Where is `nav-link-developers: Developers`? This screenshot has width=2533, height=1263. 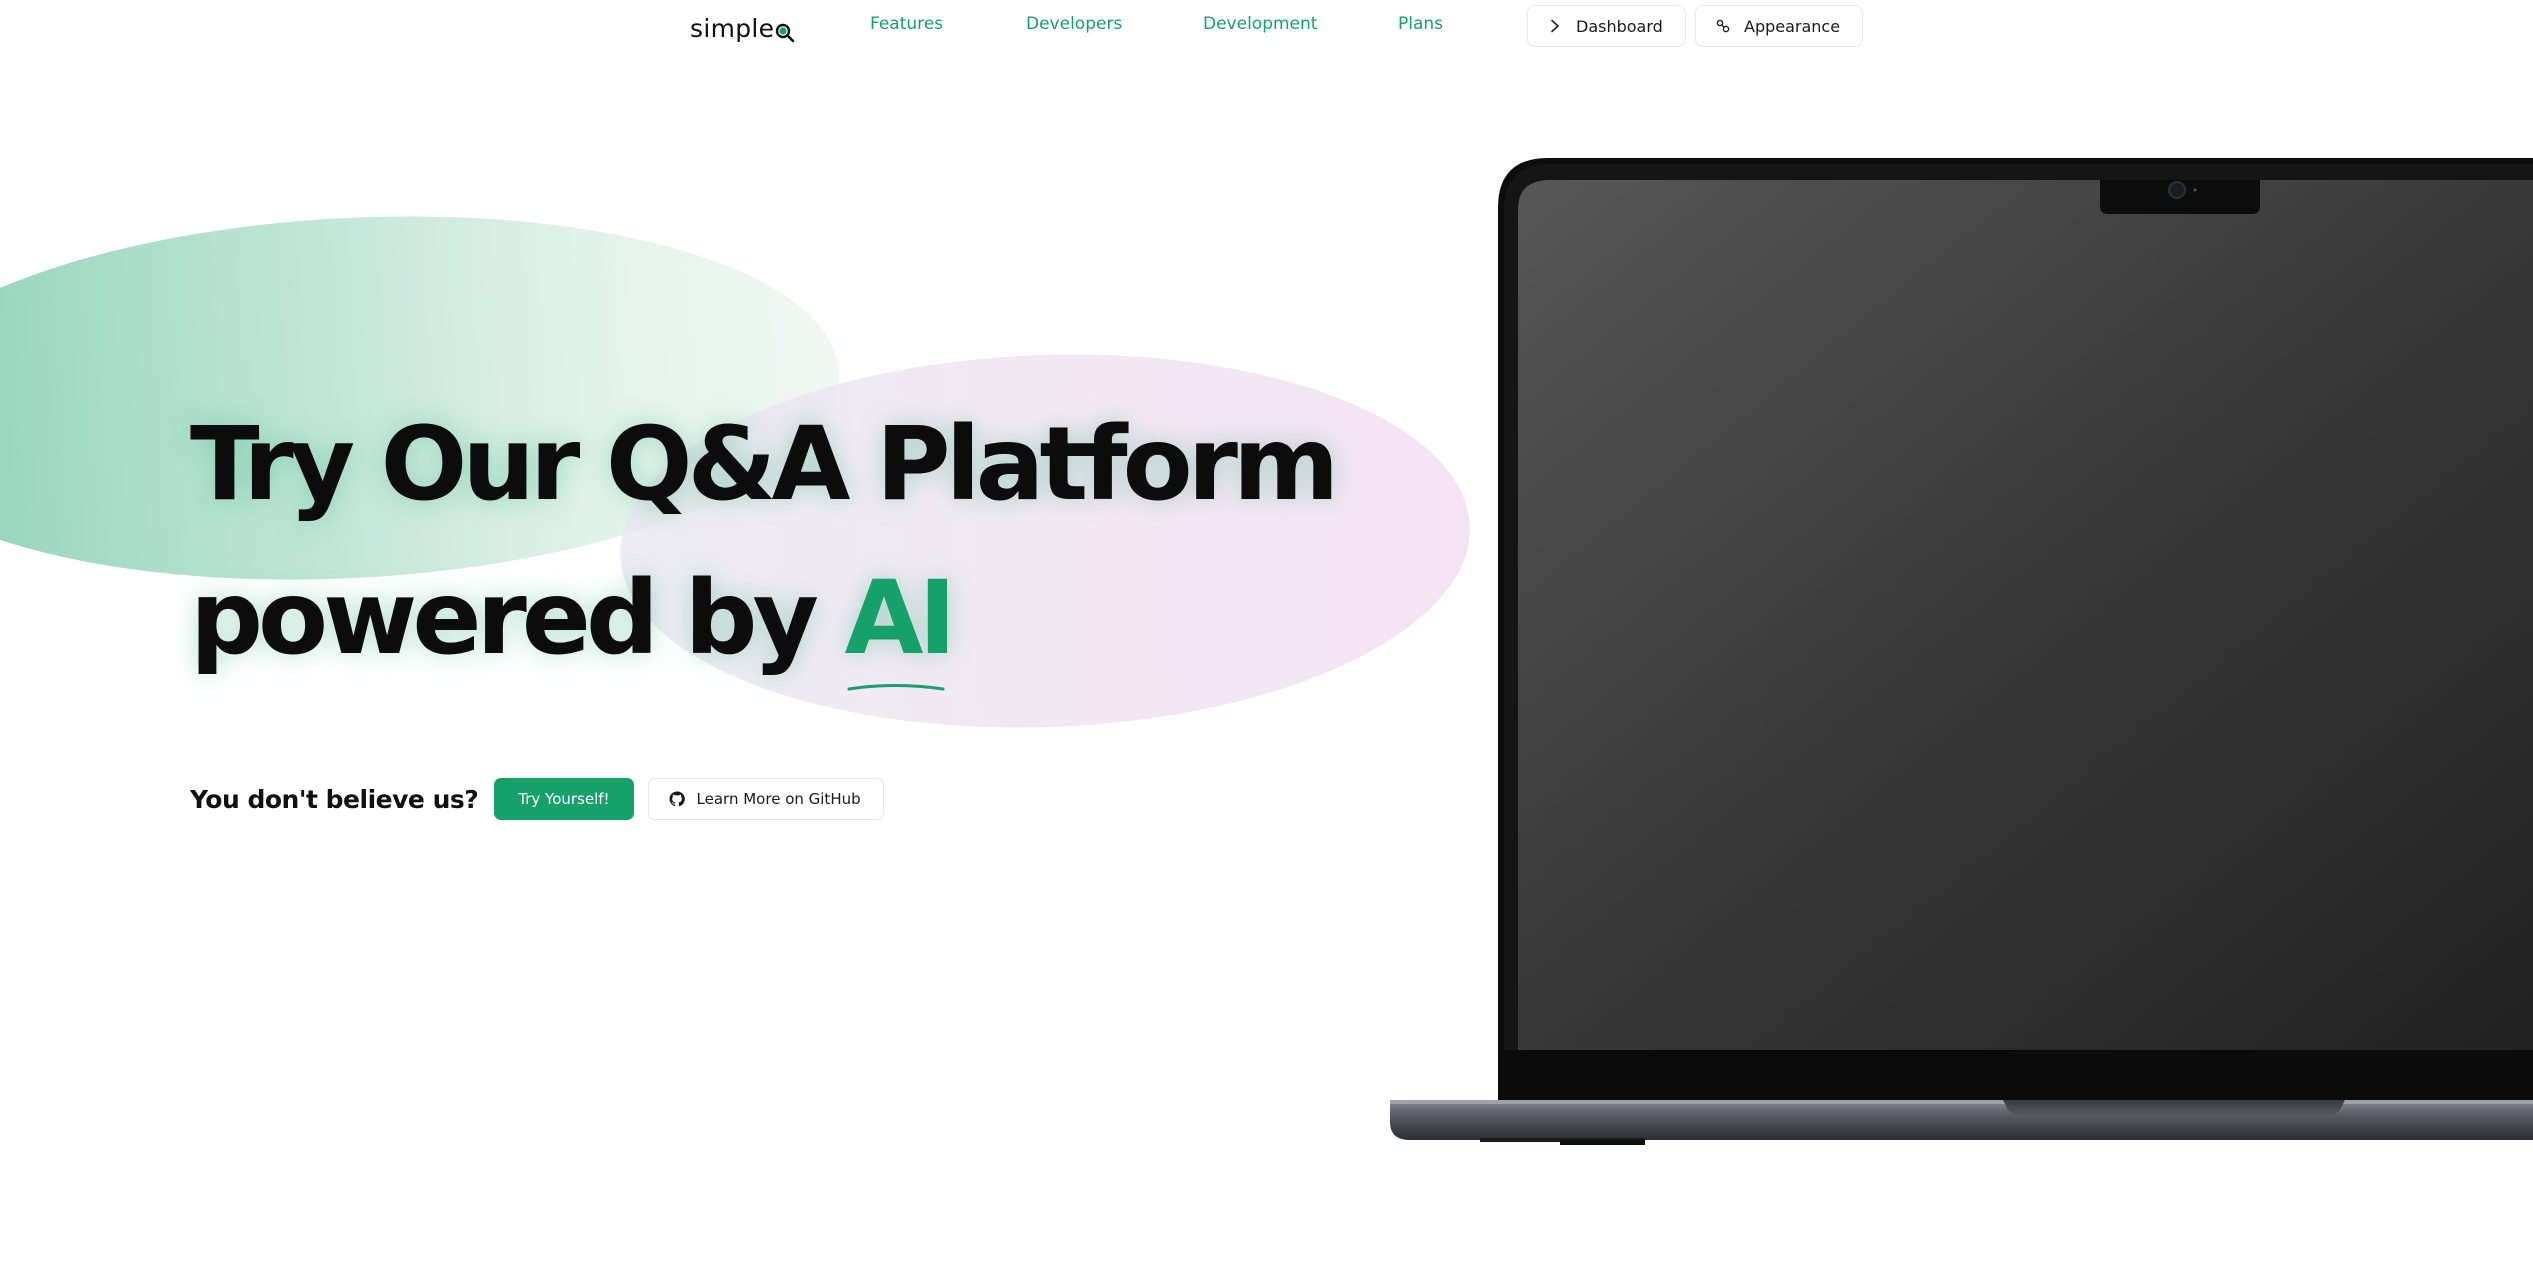 nav-link-developers: Developers is located at coordinates (1074, 24).